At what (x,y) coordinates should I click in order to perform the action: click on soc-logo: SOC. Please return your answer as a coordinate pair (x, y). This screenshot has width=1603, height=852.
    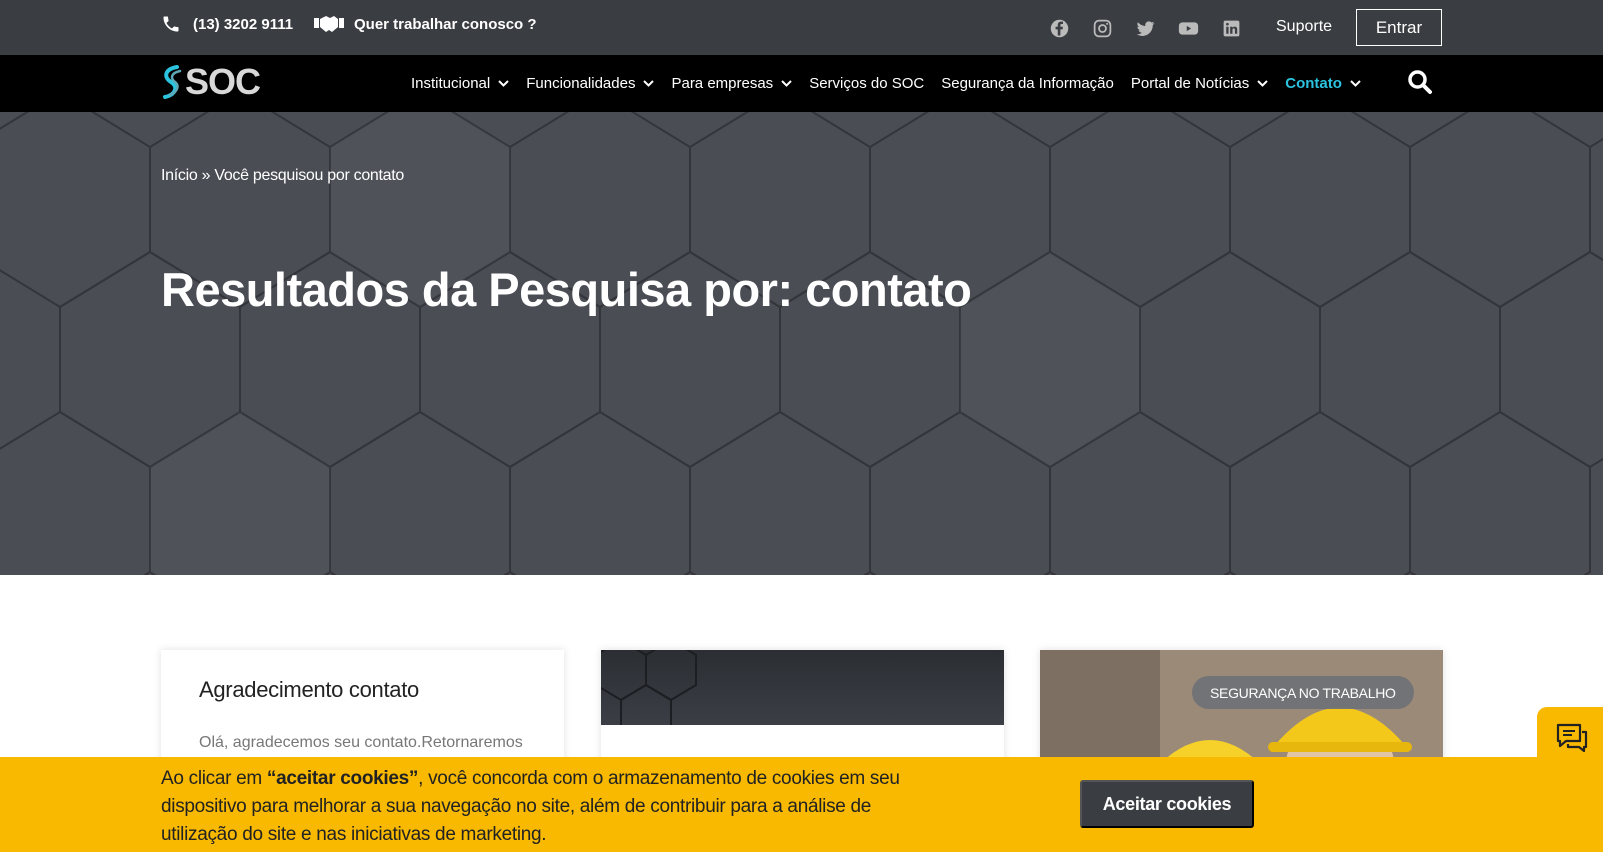
    Looking at the image, I should click on (211, 81).